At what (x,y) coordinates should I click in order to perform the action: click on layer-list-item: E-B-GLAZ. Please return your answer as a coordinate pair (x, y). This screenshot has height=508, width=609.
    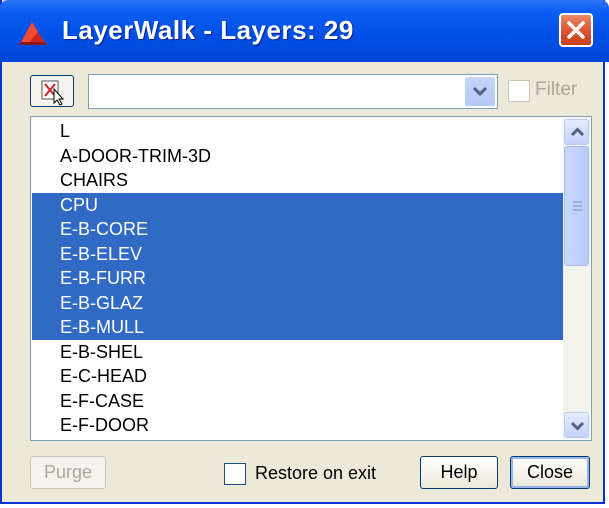
    Looking at the image, I should click on (298, 302).